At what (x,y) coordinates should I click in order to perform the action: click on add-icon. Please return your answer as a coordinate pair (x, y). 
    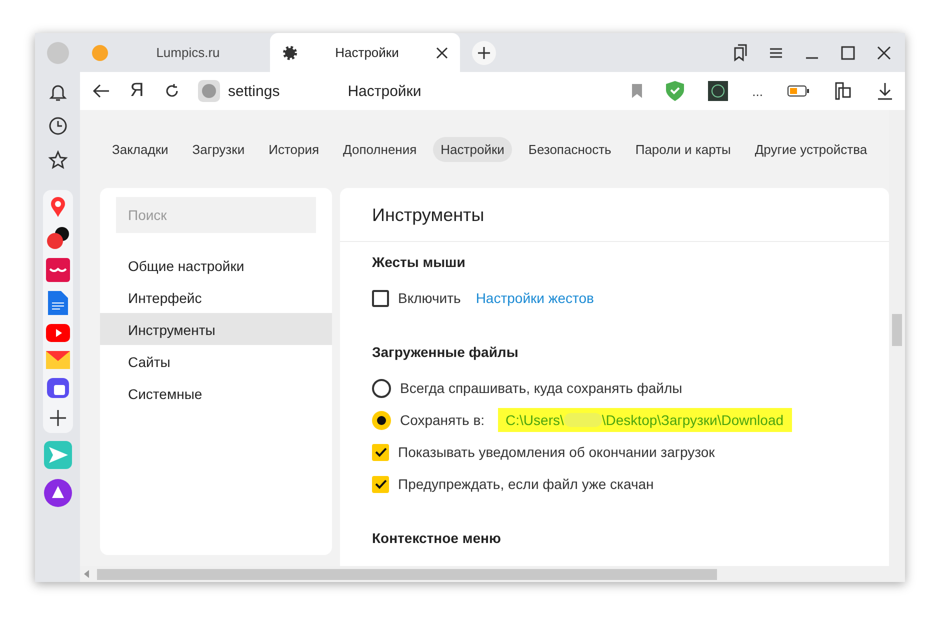
    Looking at the image, I should click on (57, 418).